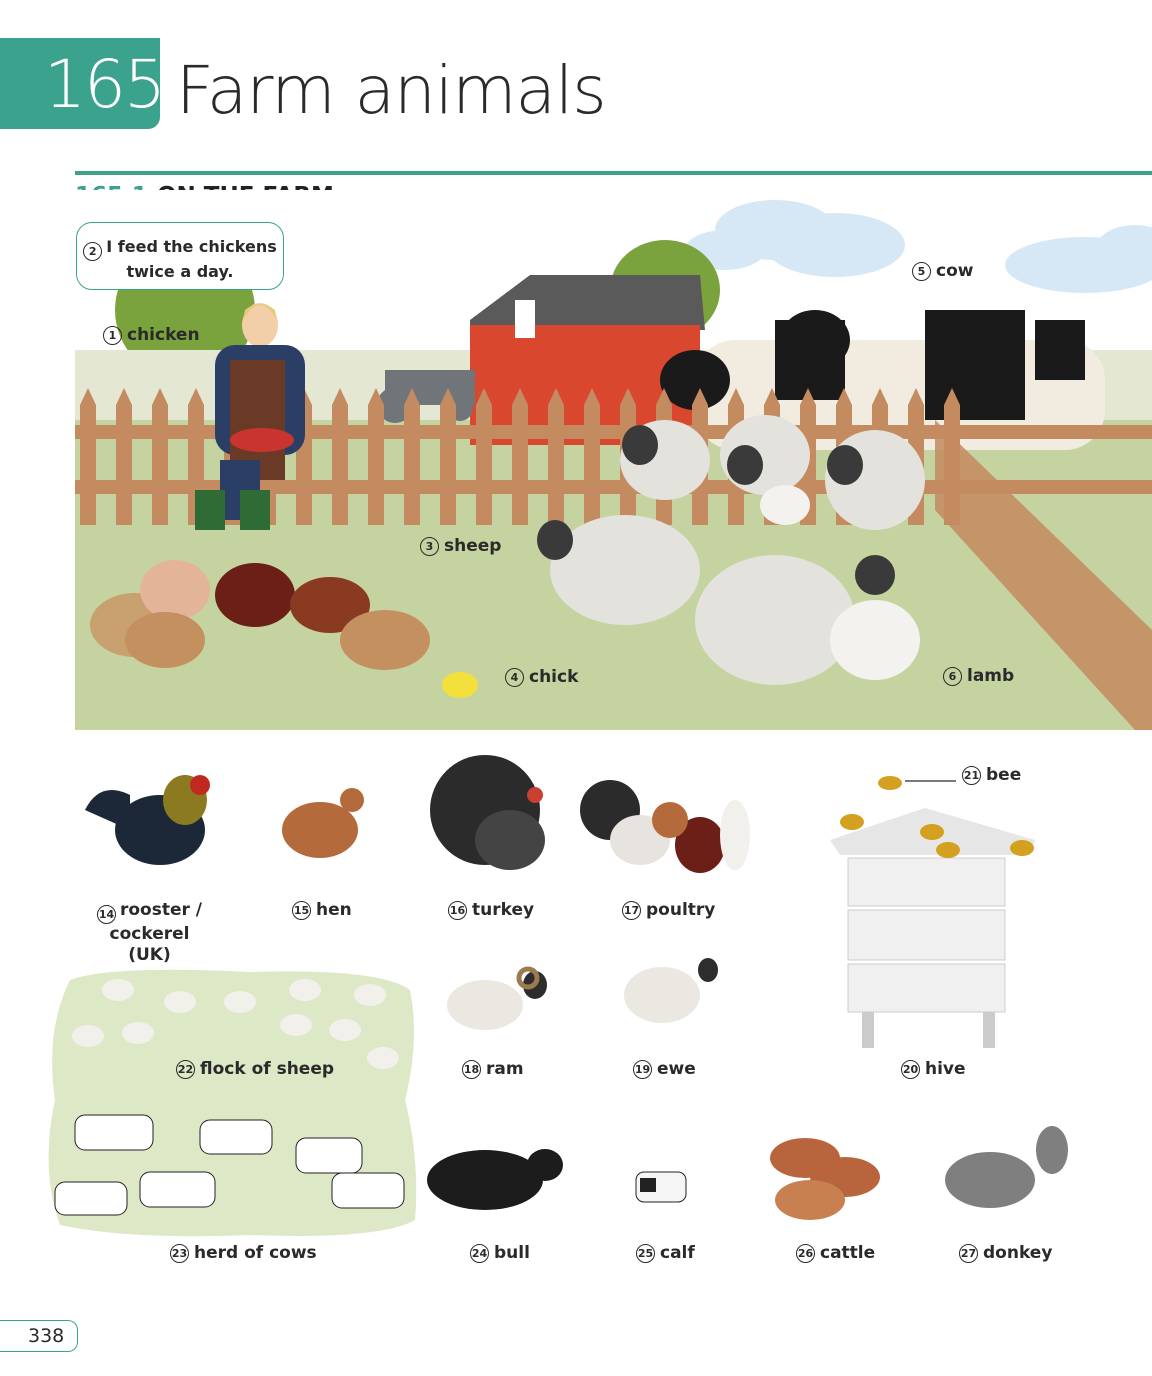 Image resolution: width=1152 pixels, height=1376 pixels. I want to click on item-poultry: 17 poultry, so click(668, 910).